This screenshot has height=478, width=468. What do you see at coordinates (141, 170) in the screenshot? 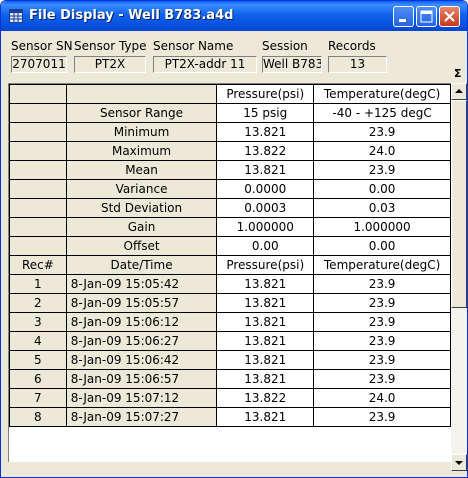
I see `table-cell: Mean` at bounding box center [141, 170].